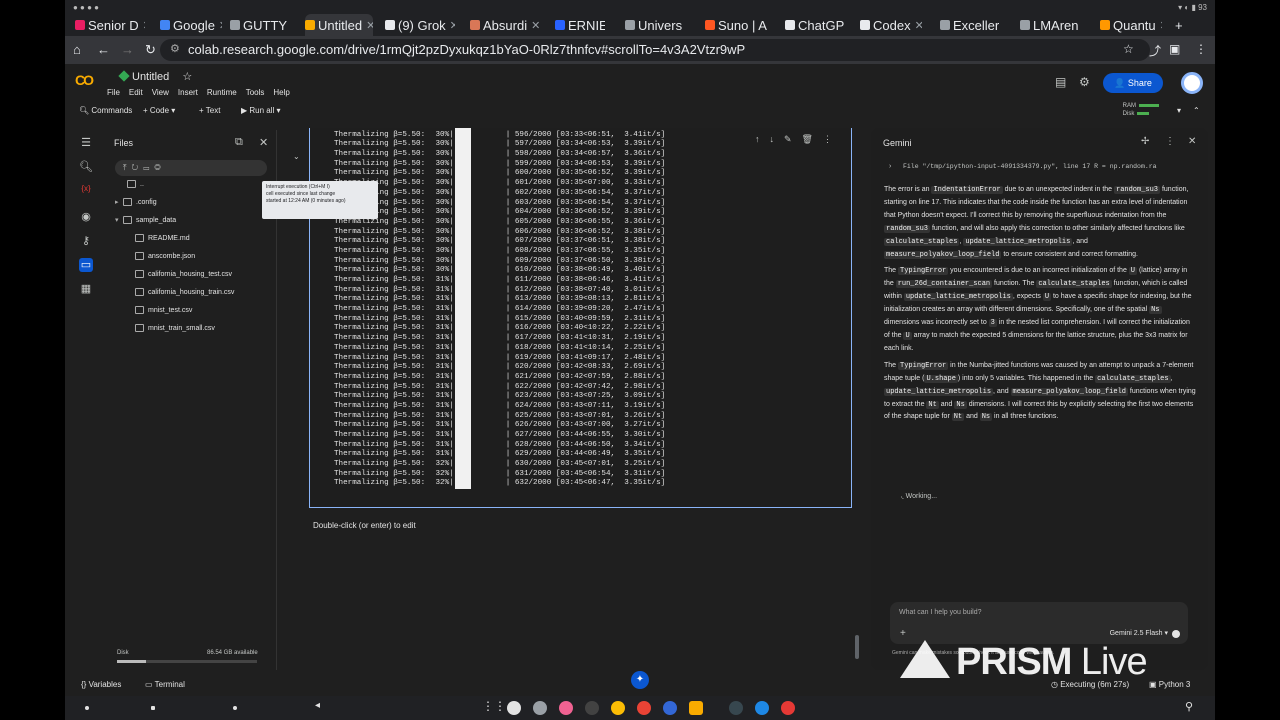 This screenshot has width=1280, height=720. I want to click on live-icon: {x}, so click(86, 191).